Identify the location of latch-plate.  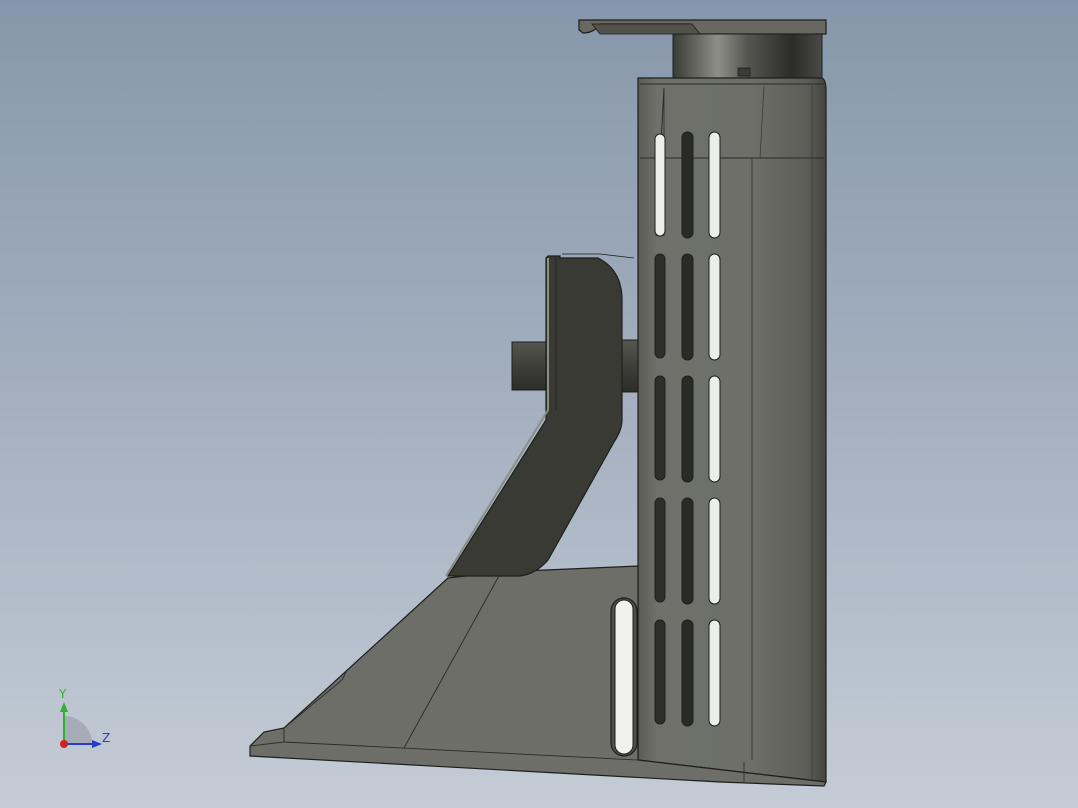
(542, 415).